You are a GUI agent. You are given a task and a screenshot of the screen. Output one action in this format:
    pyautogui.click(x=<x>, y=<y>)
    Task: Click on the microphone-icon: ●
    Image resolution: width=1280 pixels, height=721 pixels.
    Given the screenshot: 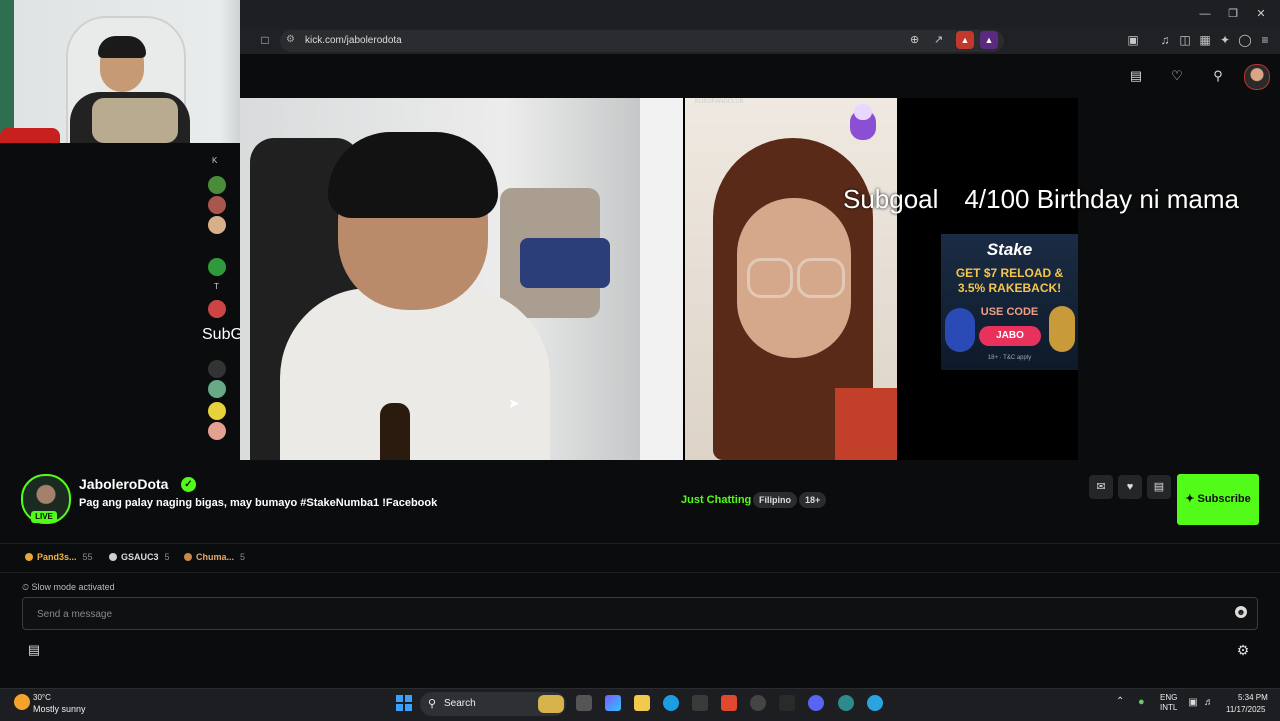 What is the action you would take?
    pyautogui.click(x=1143, y=703)
    